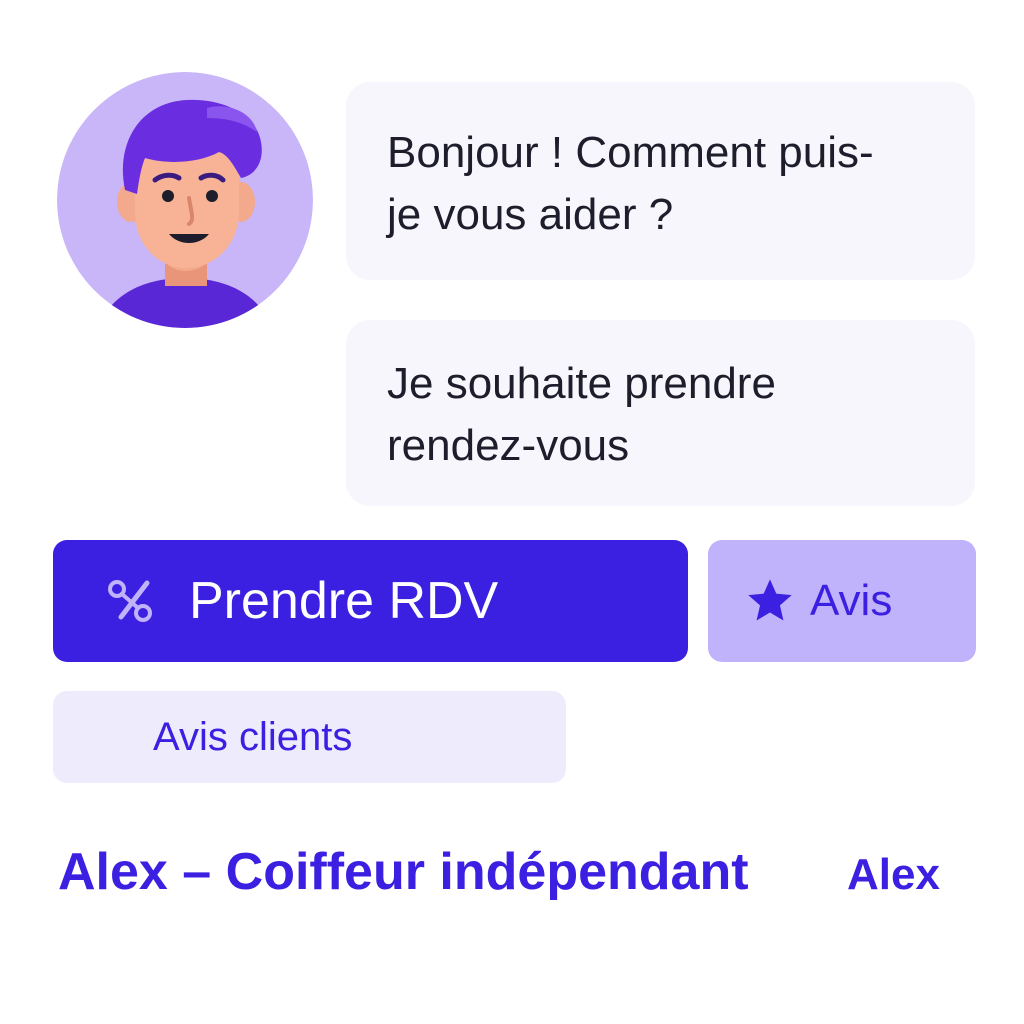 The width and height of the screenshot is (1024, 1024). Describe the element at coordinates (851, 600) in the screenshot. I see `reviews-label: Avis` at that location.